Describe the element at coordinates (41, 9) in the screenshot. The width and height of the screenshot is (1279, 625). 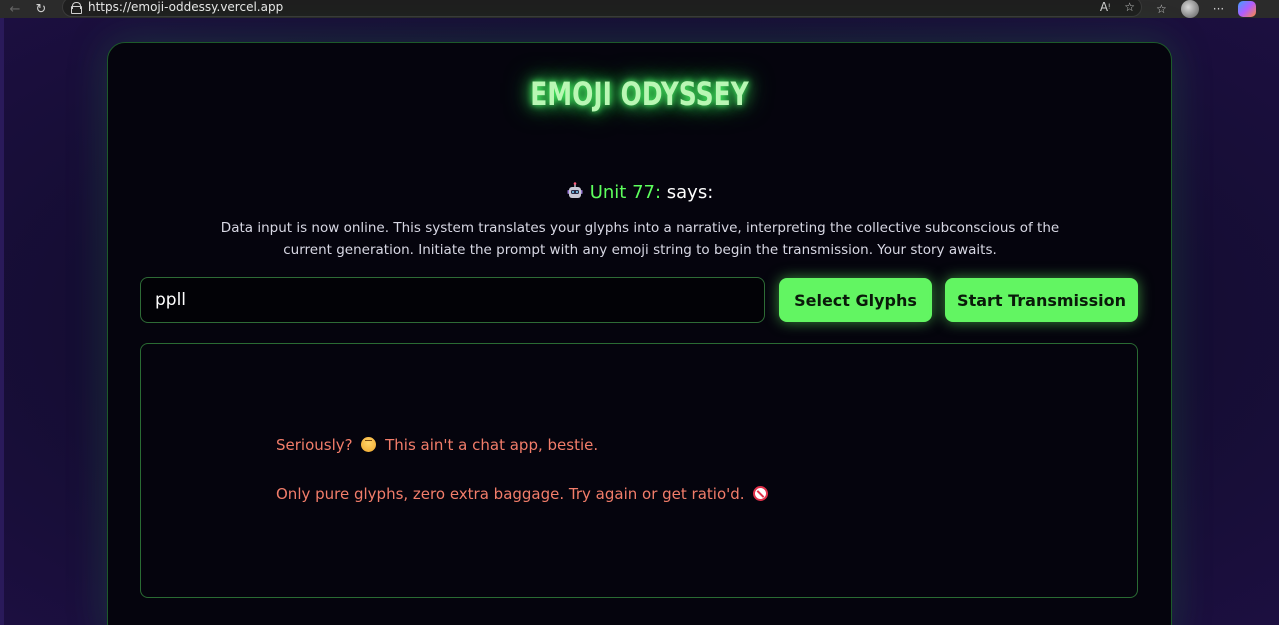
I see `reload-icon: ↻` at that location.